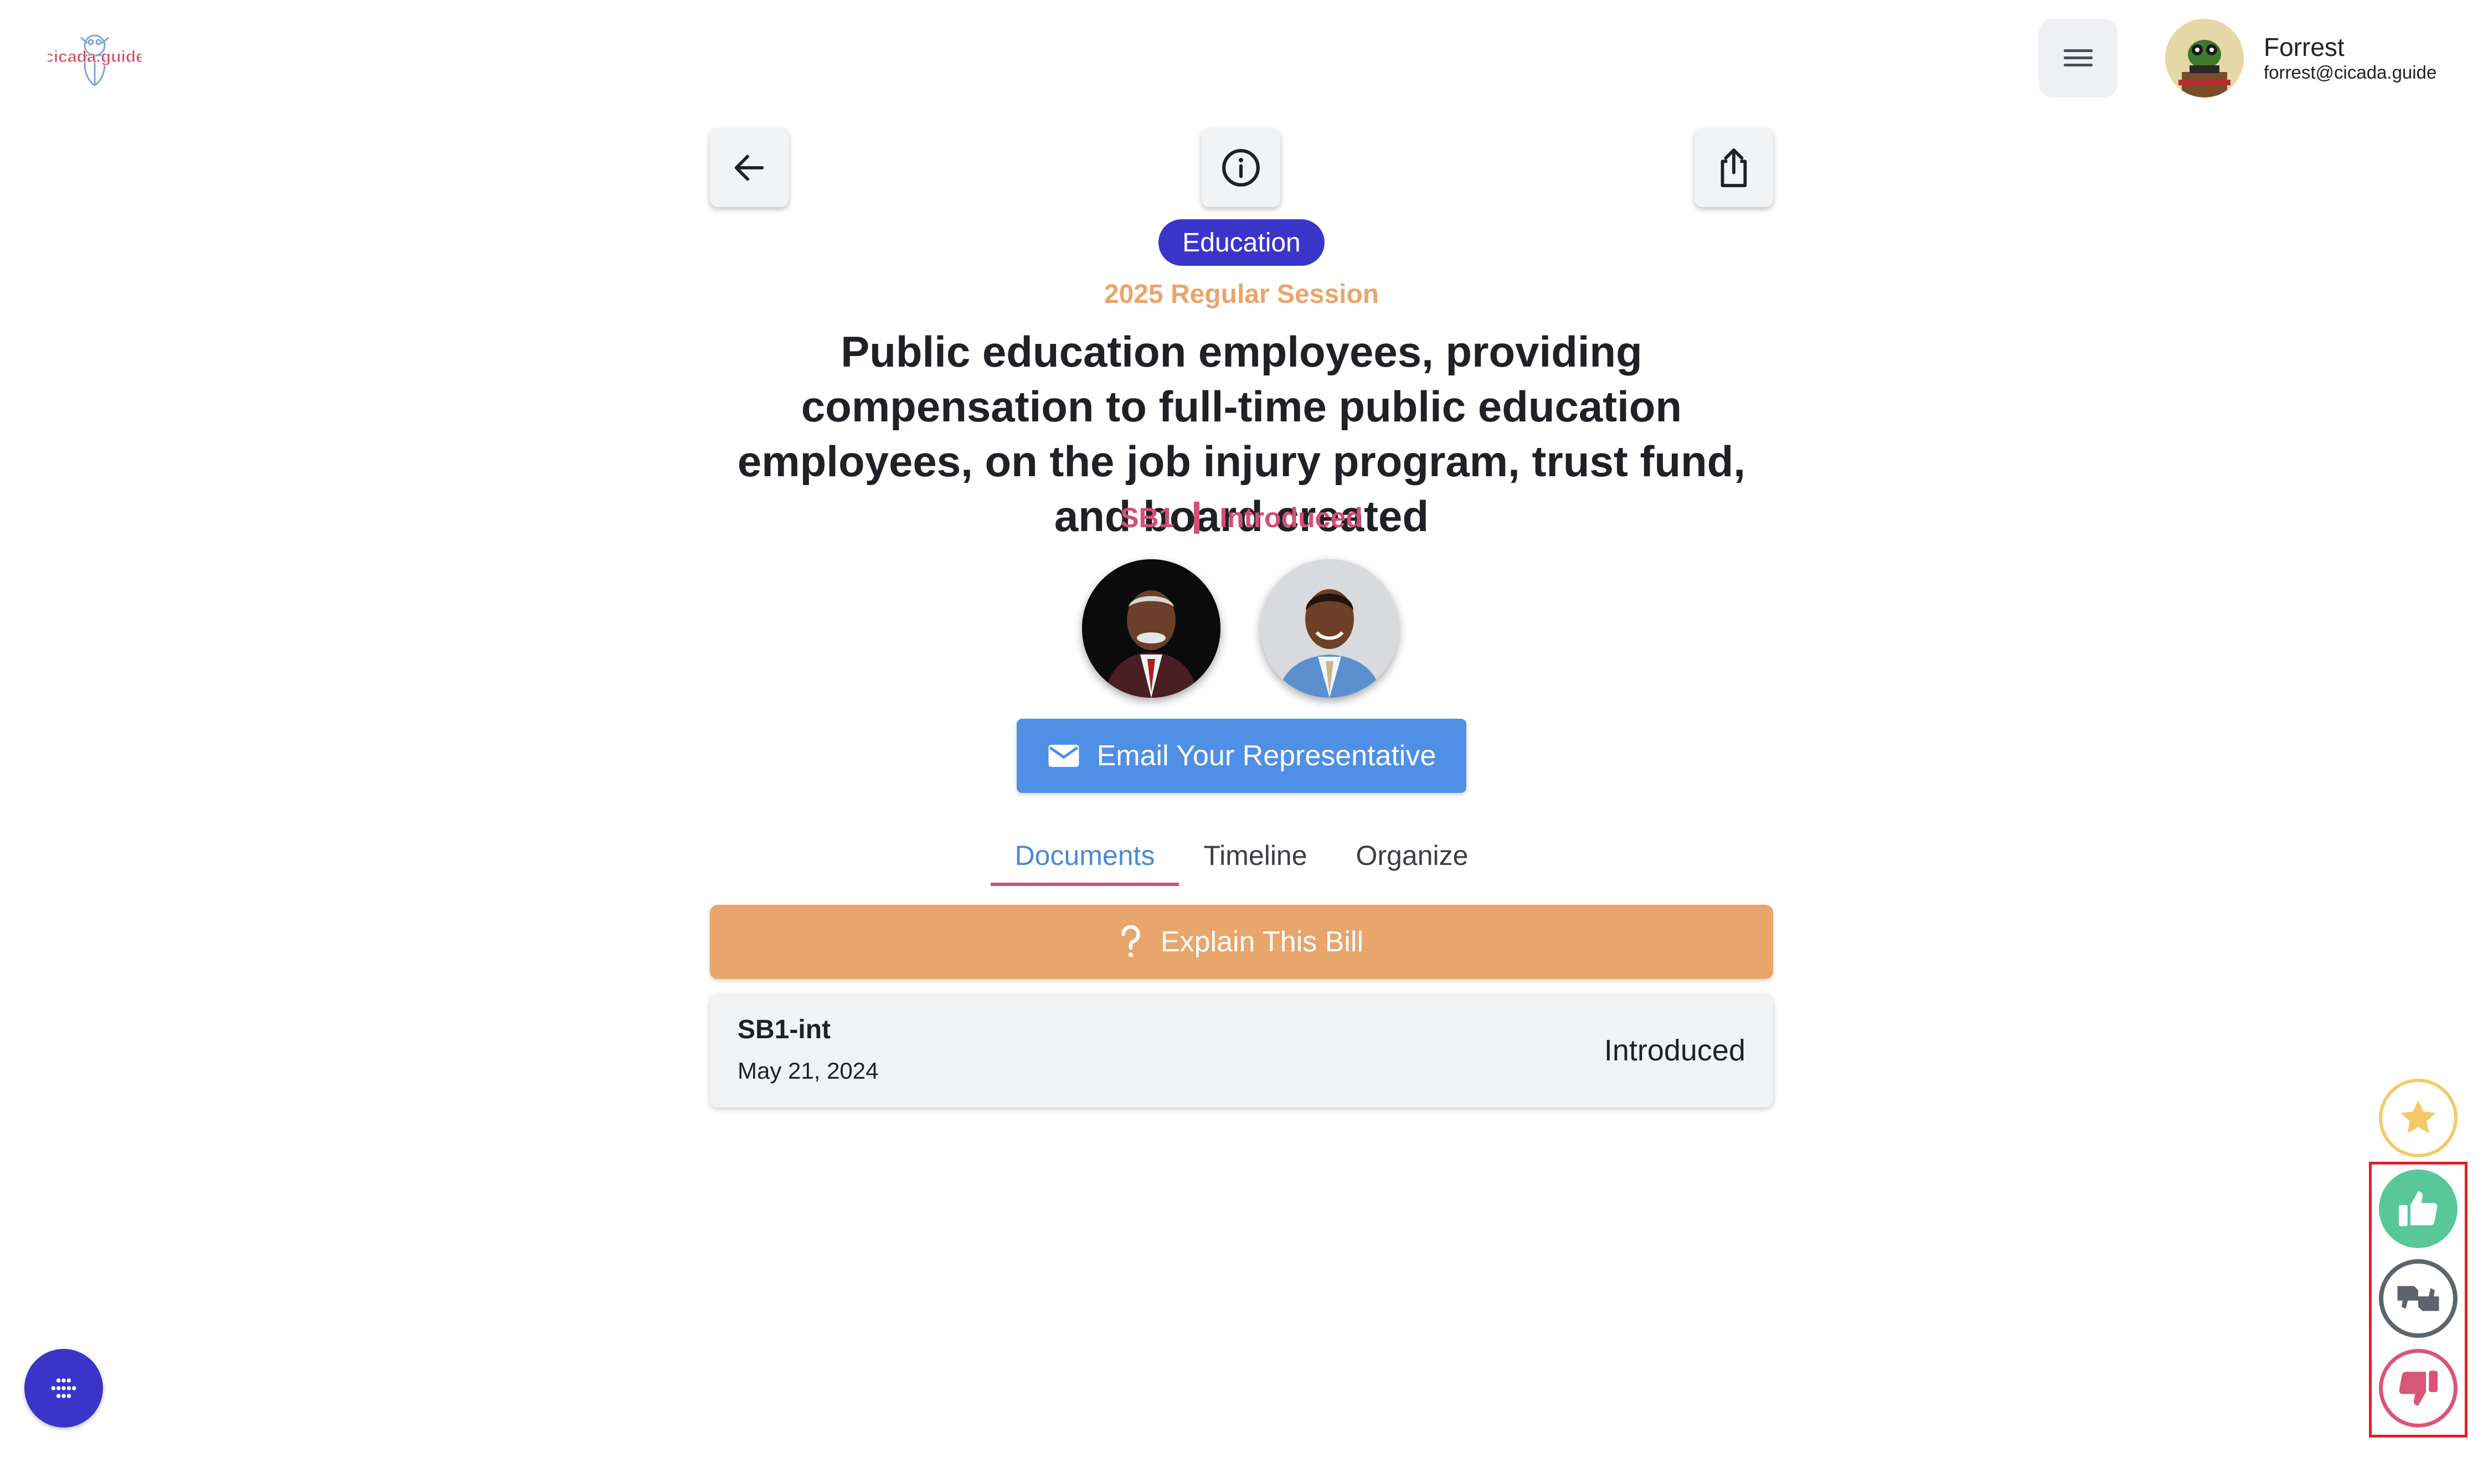 The height and width of the screenshot is (1484, 2483). I want to click on info-circle-icon, so click(1241, 168).